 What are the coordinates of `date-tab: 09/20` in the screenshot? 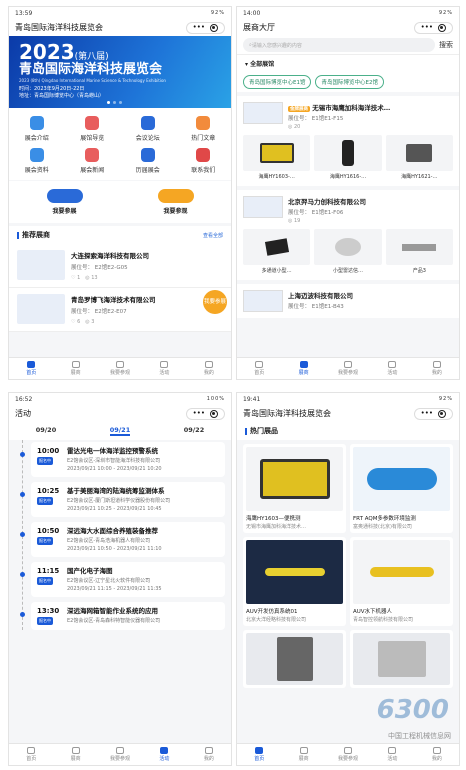 It's located at (46, 431).